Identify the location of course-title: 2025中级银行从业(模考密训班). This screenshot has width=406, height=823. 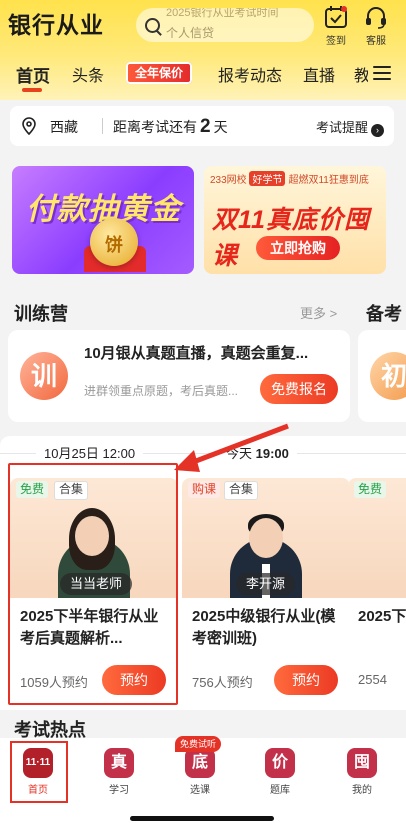
(264, 627).